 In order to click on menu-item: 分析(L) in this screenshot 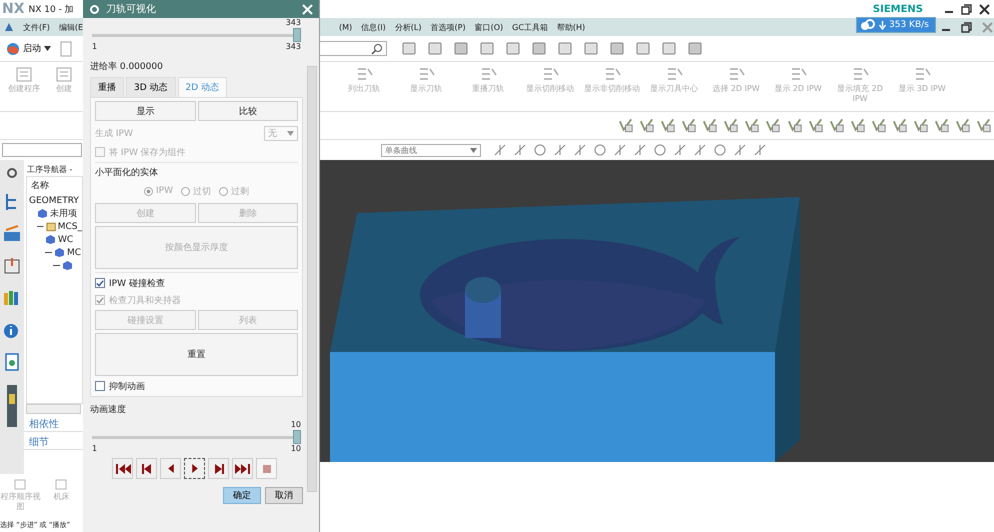, I will do `click(408, 27)`.